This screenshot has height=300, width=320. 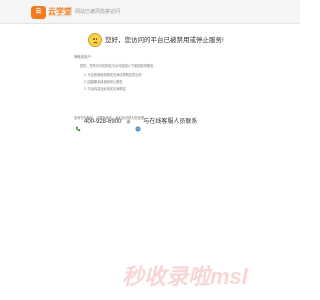 I want to click on brand-logo: 云 云学堂, so click(x=51, y=12).